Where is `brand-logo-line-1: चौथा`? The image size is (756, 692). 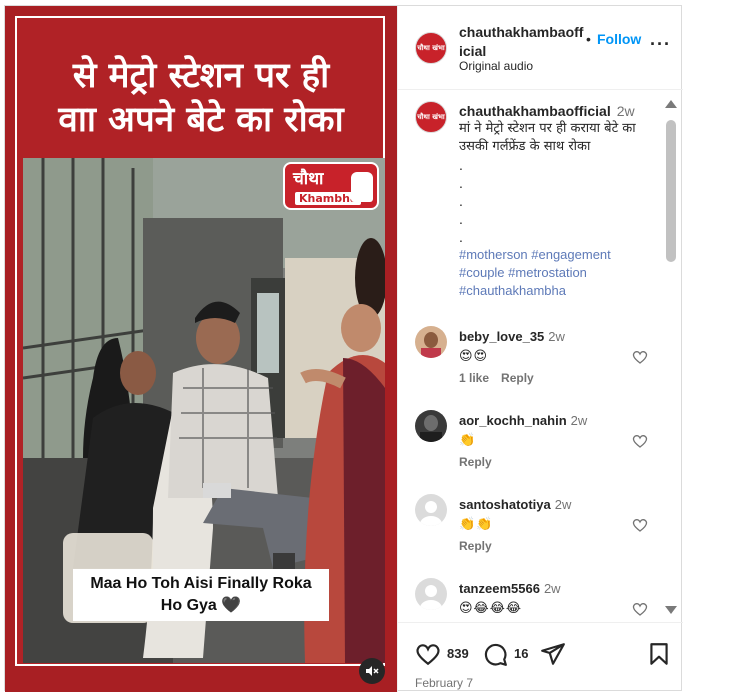
brand-logo-line-1: चौथा is located at coordinates (308, 179).